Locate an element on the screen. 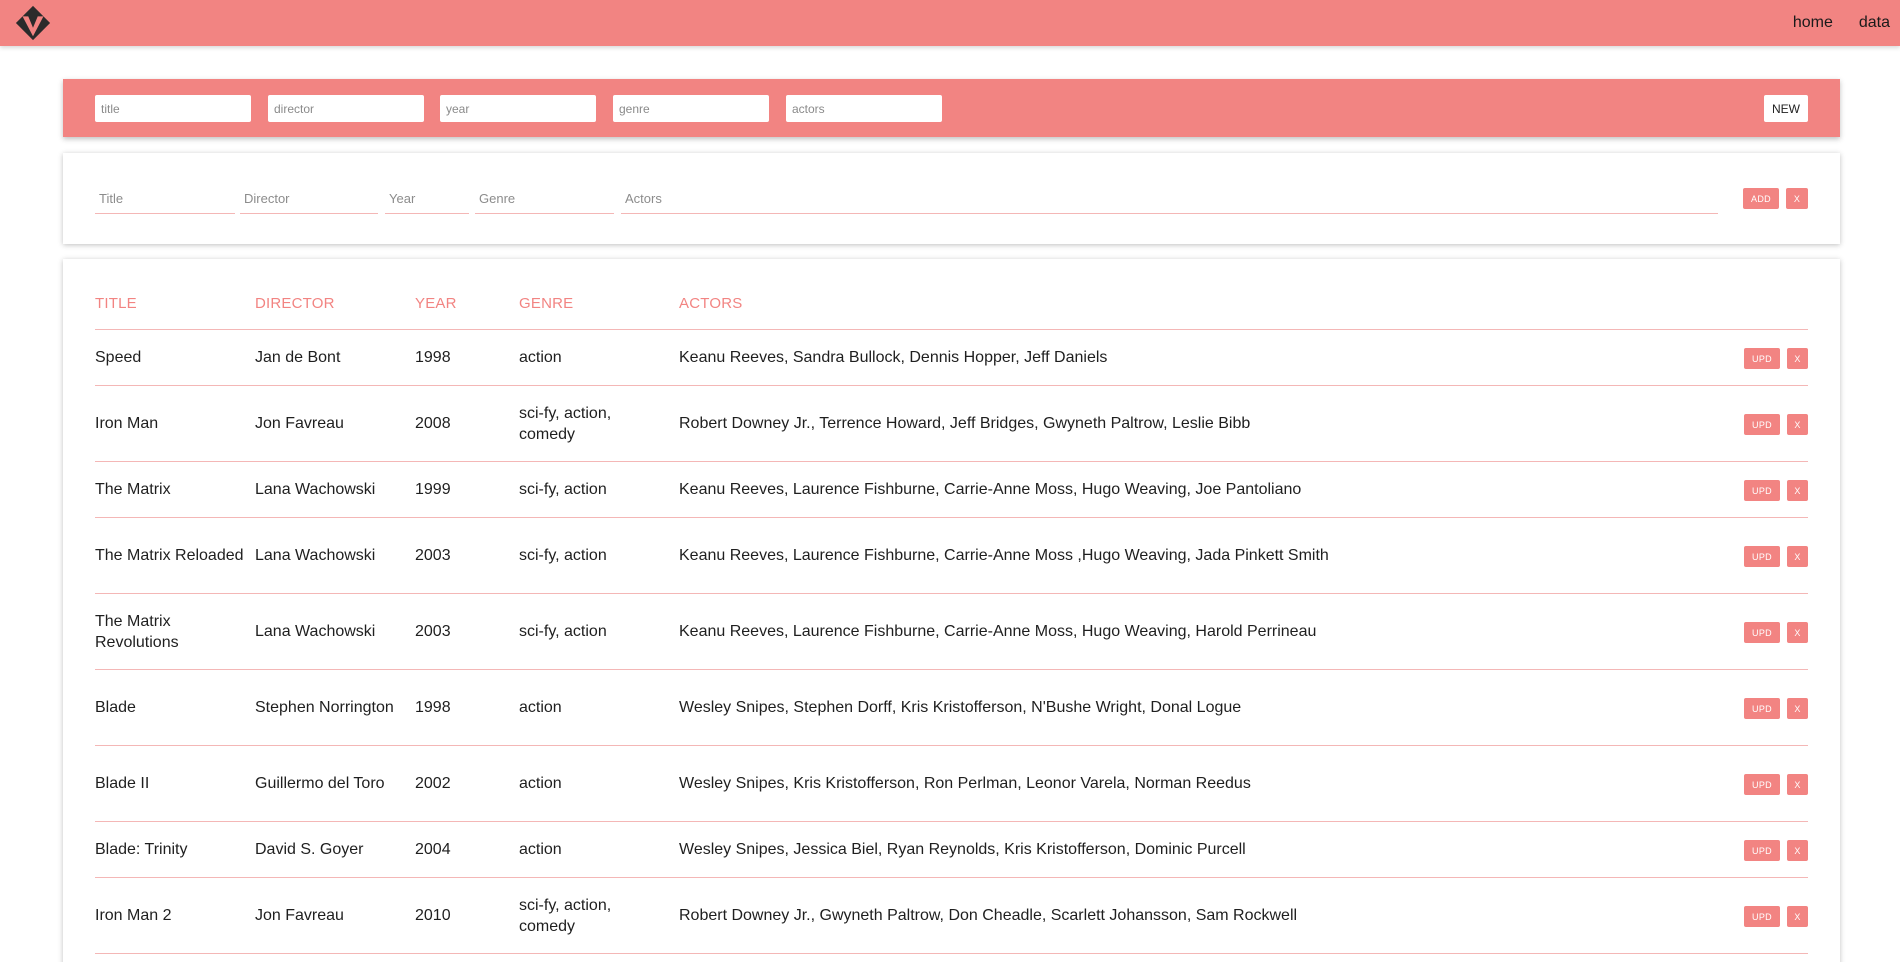  cell-director: Jan de Bont is located at coordinates (298, 357).